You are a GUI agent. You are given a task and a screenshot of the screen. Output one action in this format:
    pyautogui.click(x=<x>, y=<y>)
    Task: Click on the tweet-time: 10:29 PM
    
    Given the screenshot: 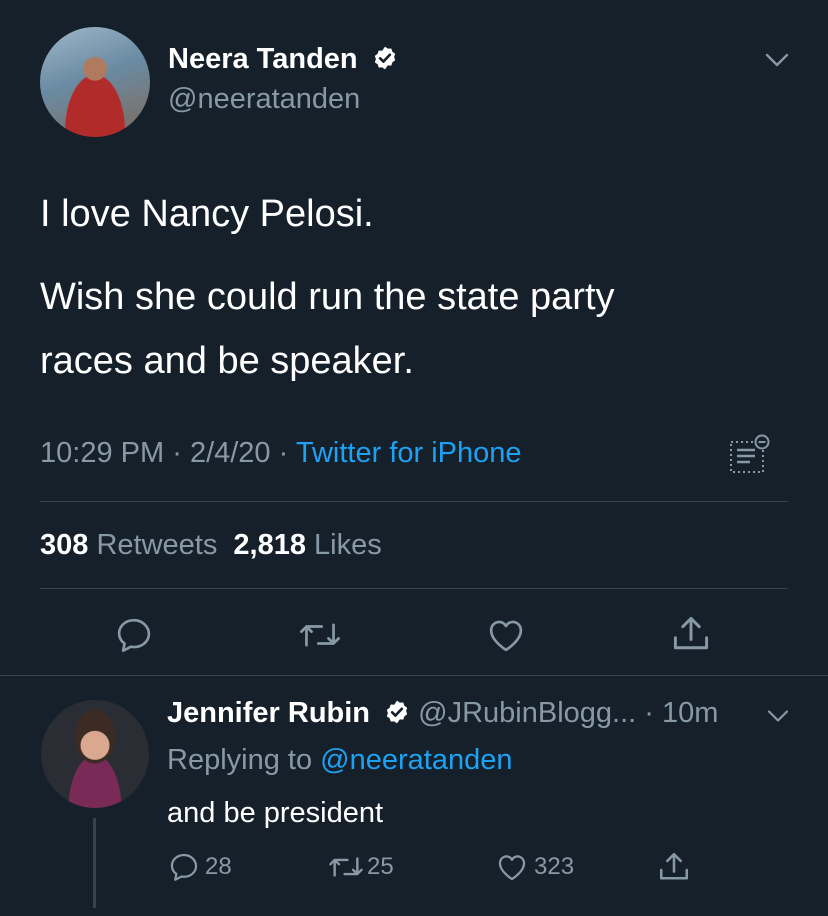 What is the action you would take?
    pyautogui.click(x=102, y=453)
    